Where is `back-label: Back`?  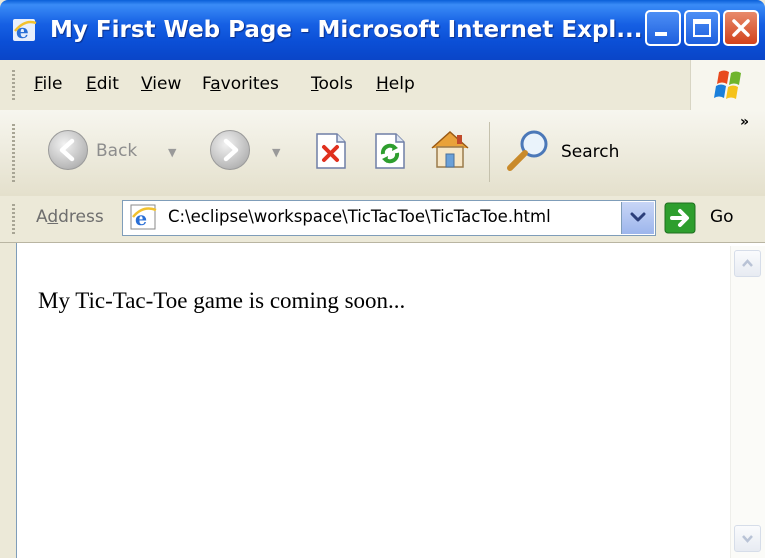
back-label: Back is located at coordinates (116, 151).